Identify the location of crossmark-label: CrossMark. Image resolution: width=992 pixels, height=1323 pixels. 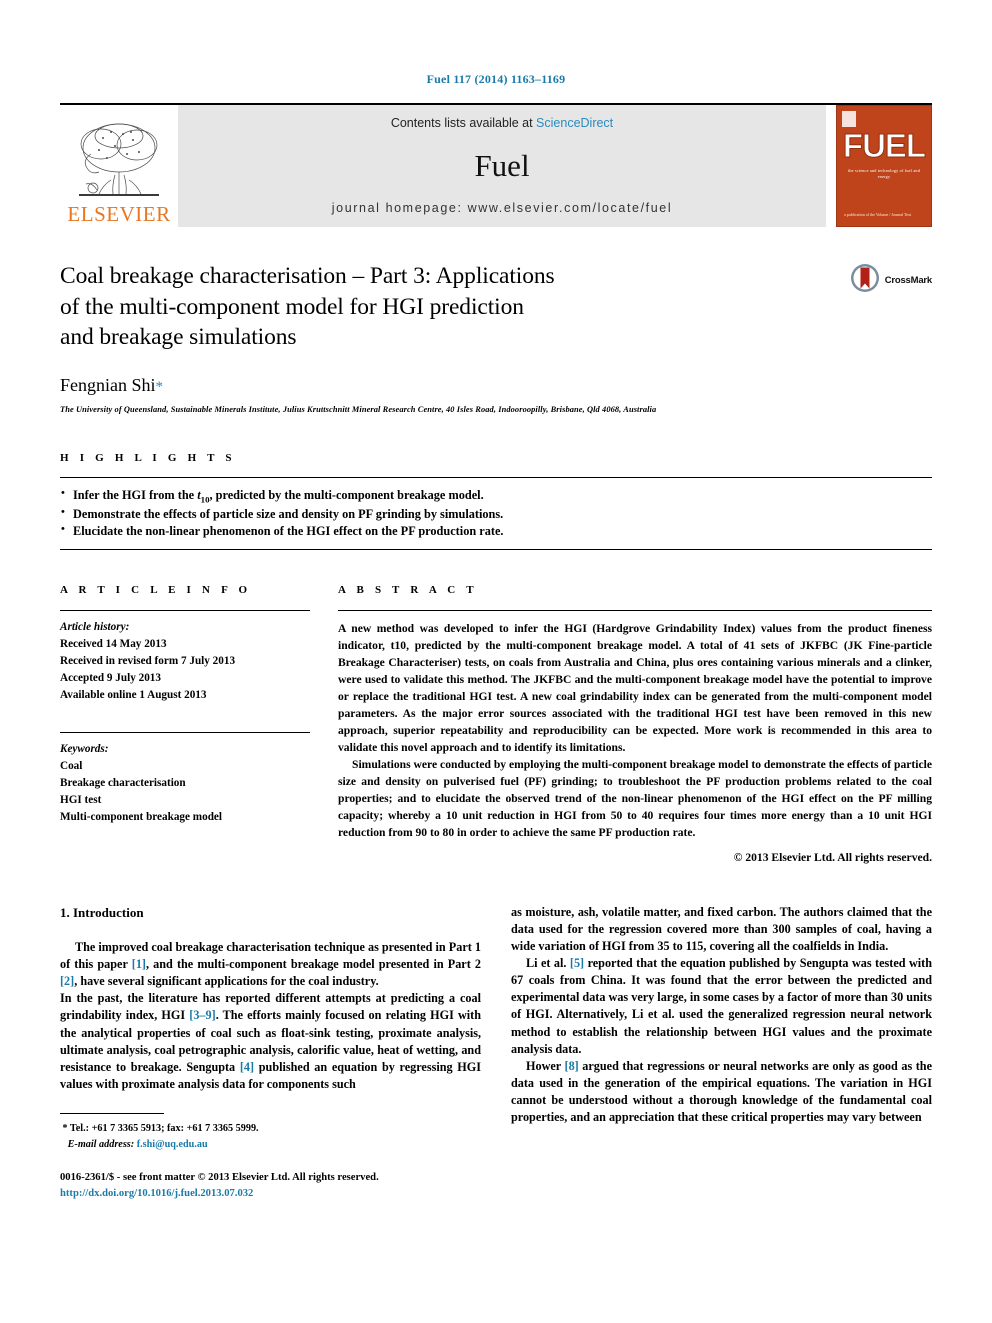
(908, 280).